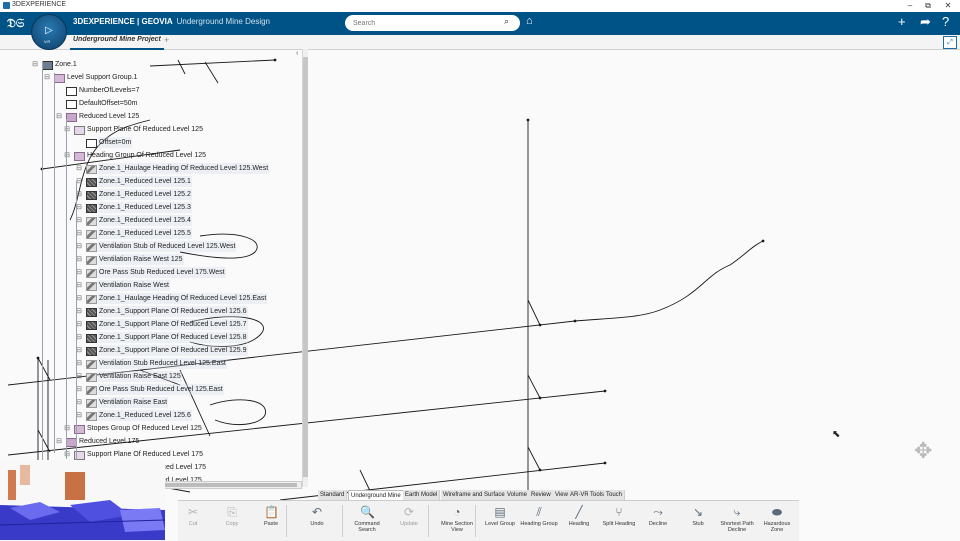 The width and height of the screenshot is (960, 541). What do you see at coordinates (145, 129) in the screenshot?
I see `tree-node-label: Support Plane Of Reduced Level 125` at bounding box center [145, 129].